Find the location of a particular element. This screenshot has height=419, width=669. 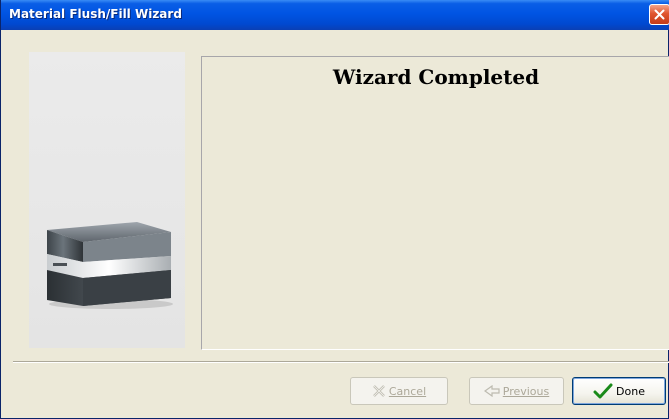

cancel-button: Cancel is located at coordinates (399, 391).